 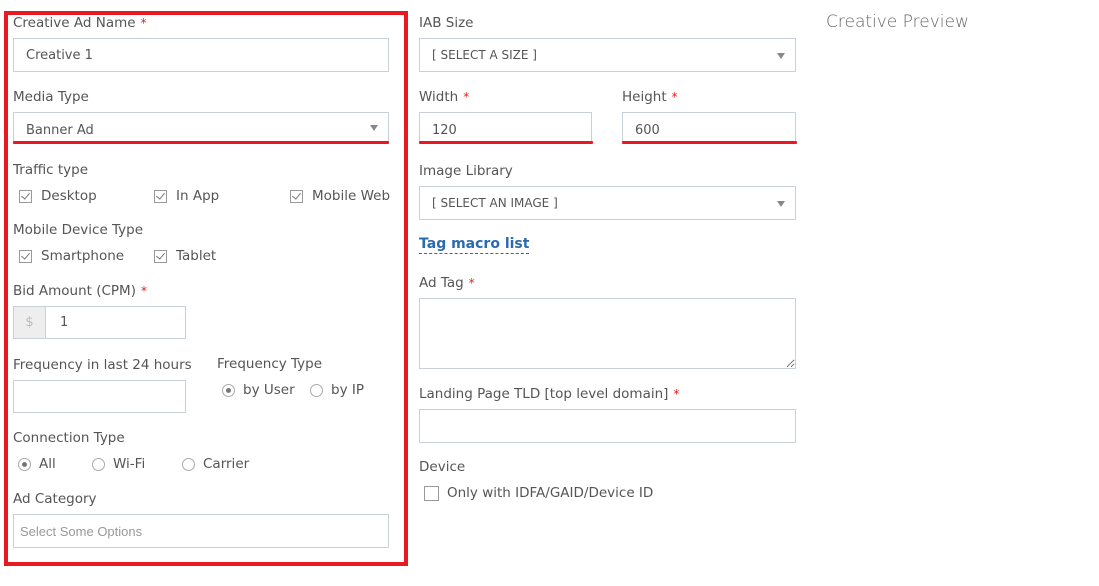 I want to click on connection-all-radio: All, so click(x=37, y=464).